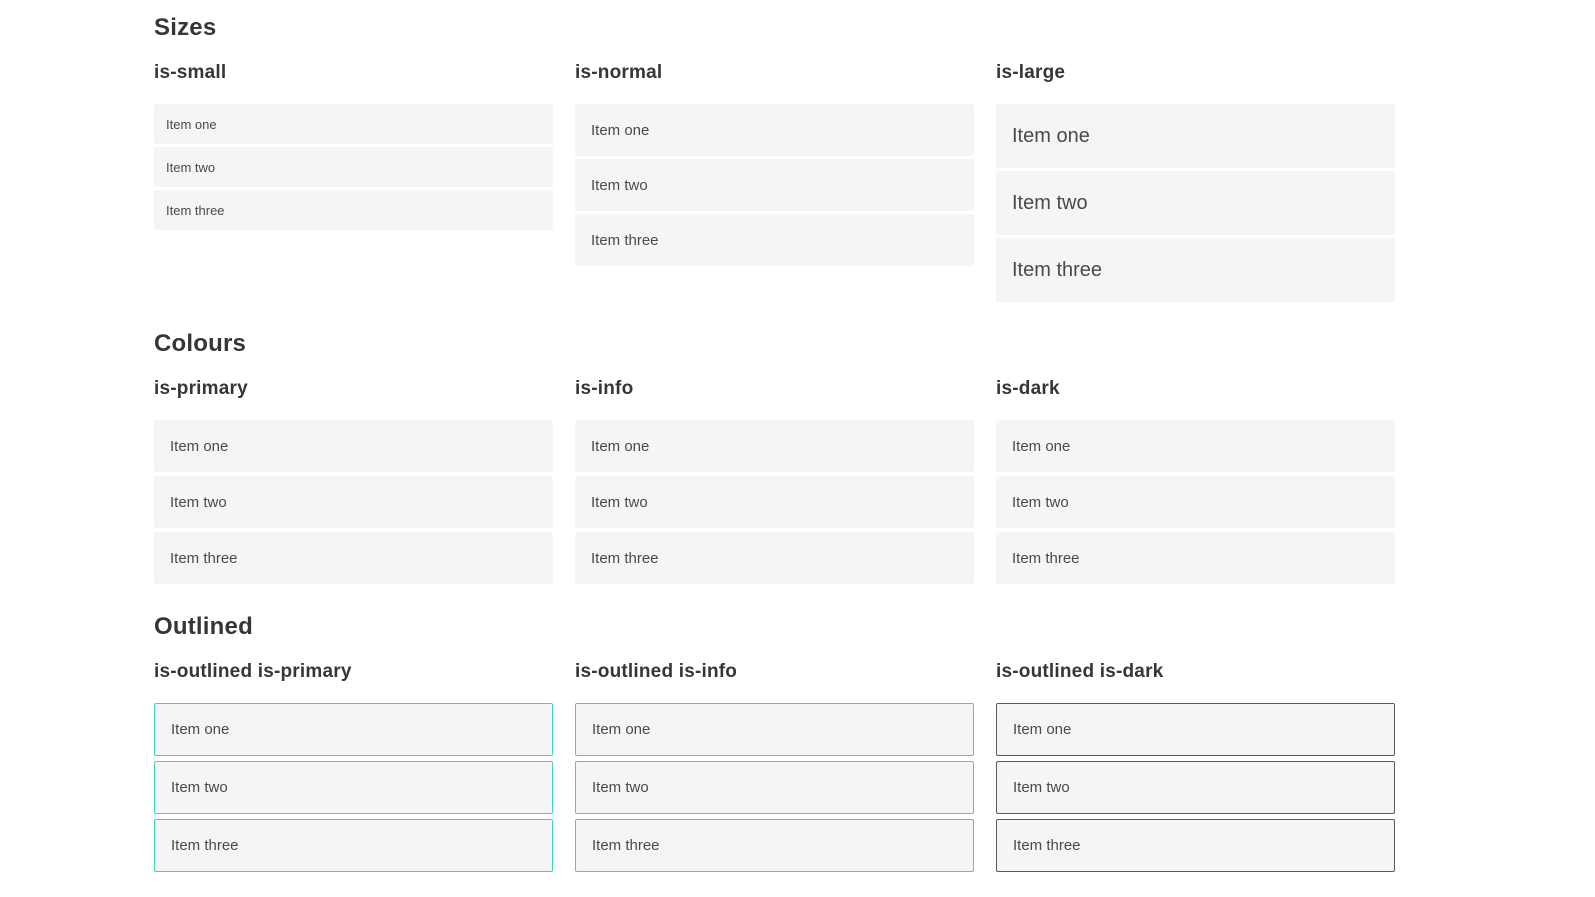  What do you see at coordinates (604, 388) in the screenshot?
I see `column-heading-is-info: is-info` at bounding box center [604, 388].